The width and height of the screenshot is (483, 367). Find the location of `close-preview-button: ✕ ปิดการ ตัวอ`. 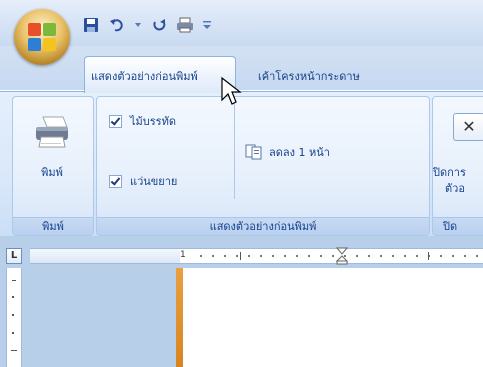

close-preview-button: ✕ ปิดการ ตัวอ is located at coordinates (458, 149).